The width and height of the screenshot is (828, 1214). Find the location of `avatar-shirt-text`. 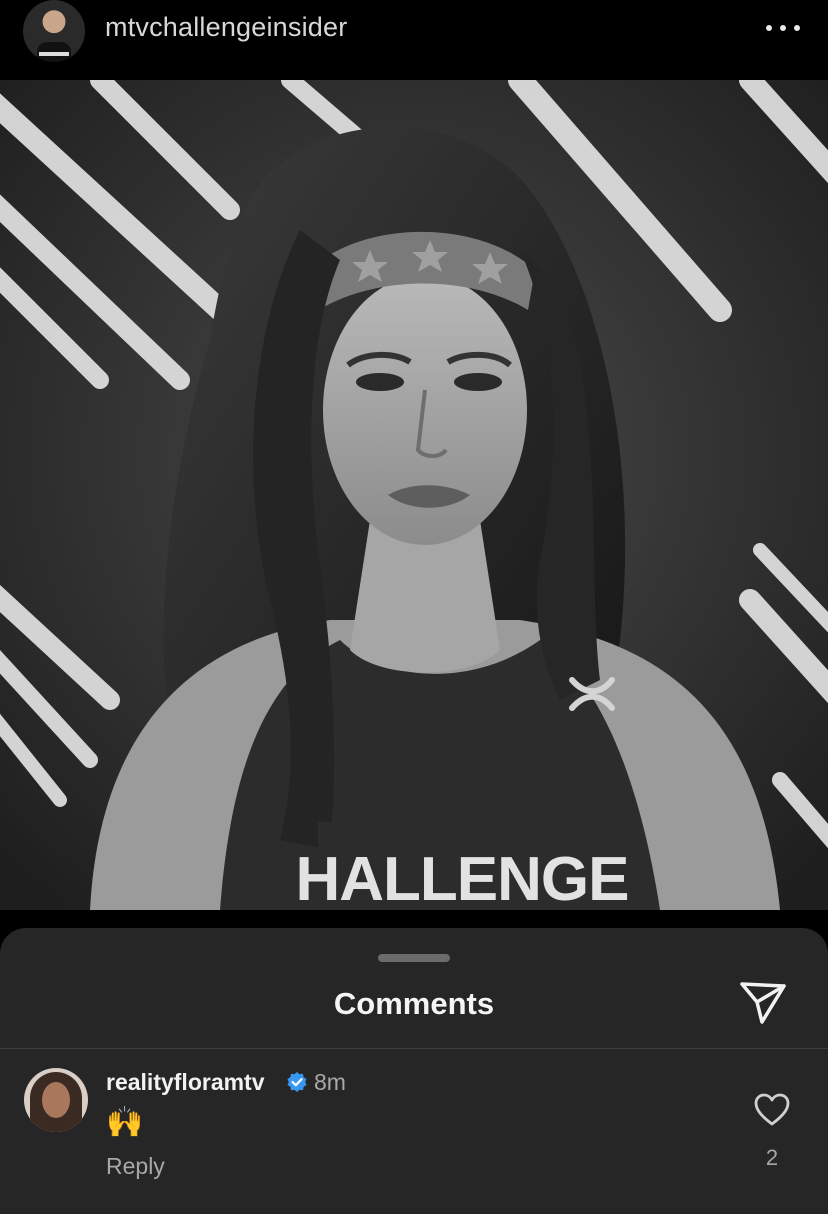

avatar-shirt-text is located at coordinates (54, 54).